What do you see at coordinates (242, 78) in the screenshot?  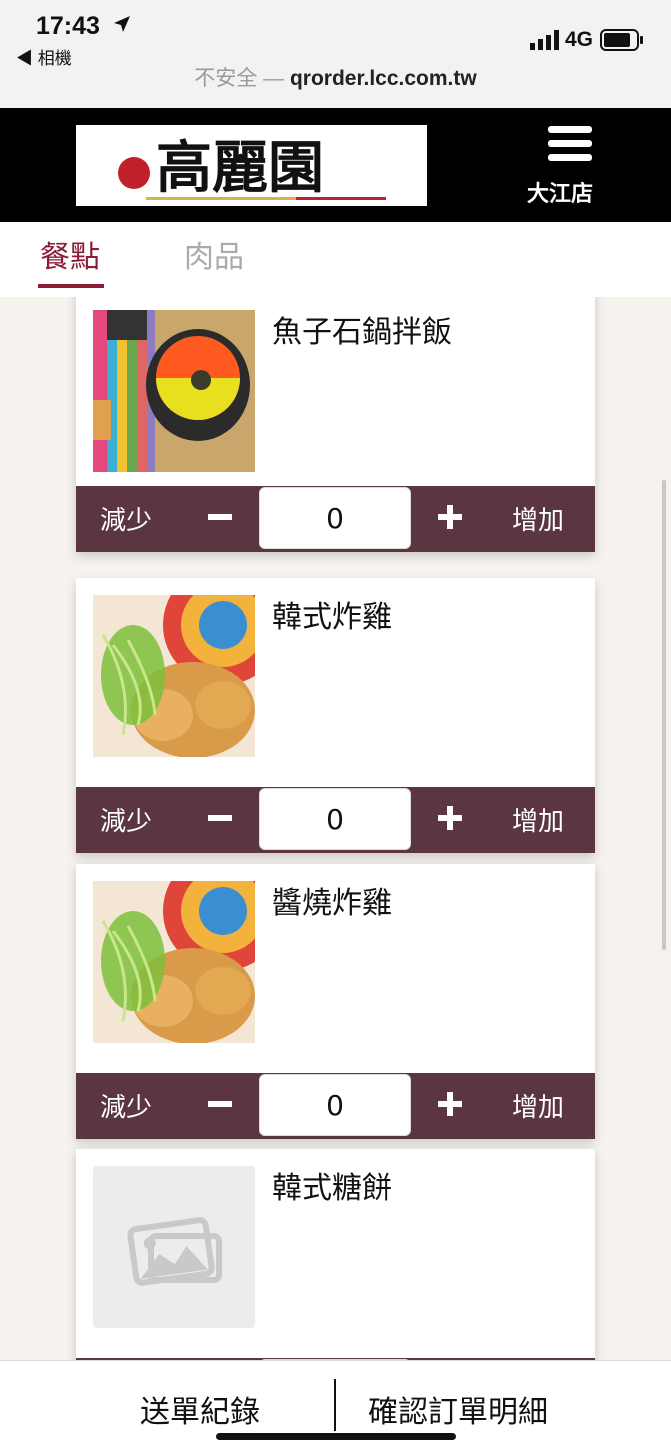 I see `insecure-label: 不安全 —` at bounding box center [242, 78].